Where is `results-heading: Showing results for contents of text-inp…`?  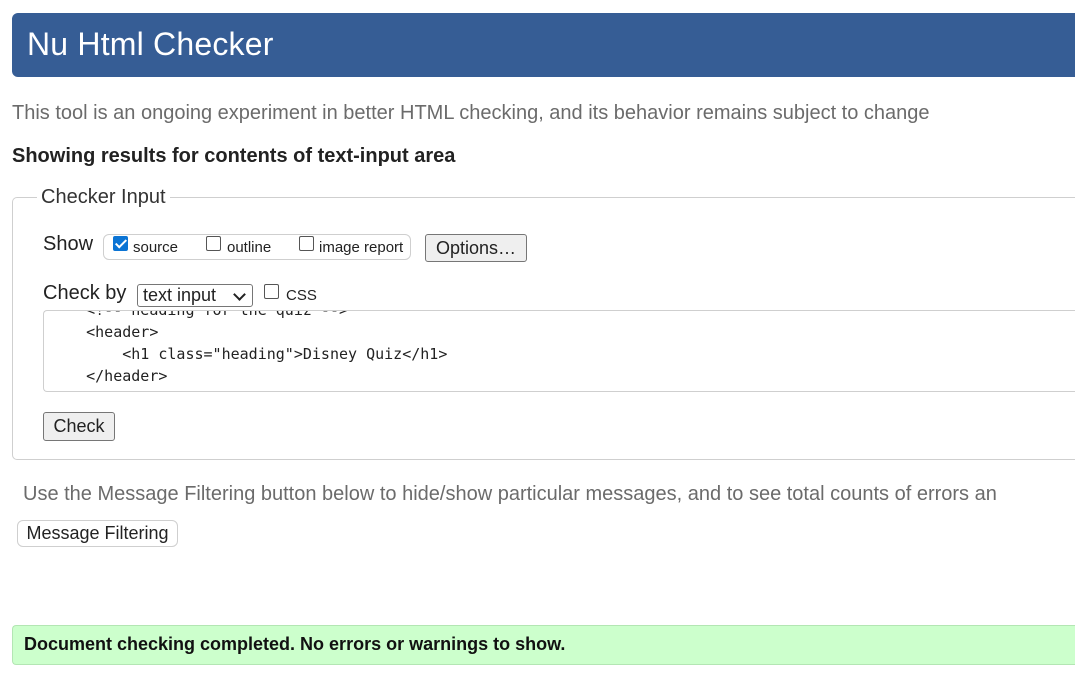
results-heading: Showing results for contents of text-inp… is located at coordinates (234, 156).